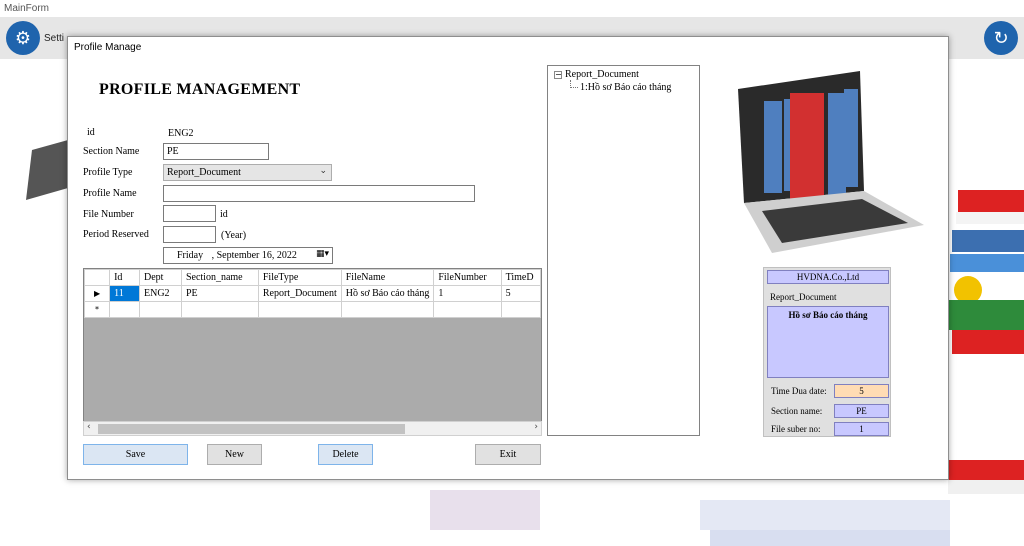 The image size is (1024, 546). What do you see at coordinates (204, 172) in the screenshot?
I see `profile-type-value: Report_Document` at bounding box center [204, 172].